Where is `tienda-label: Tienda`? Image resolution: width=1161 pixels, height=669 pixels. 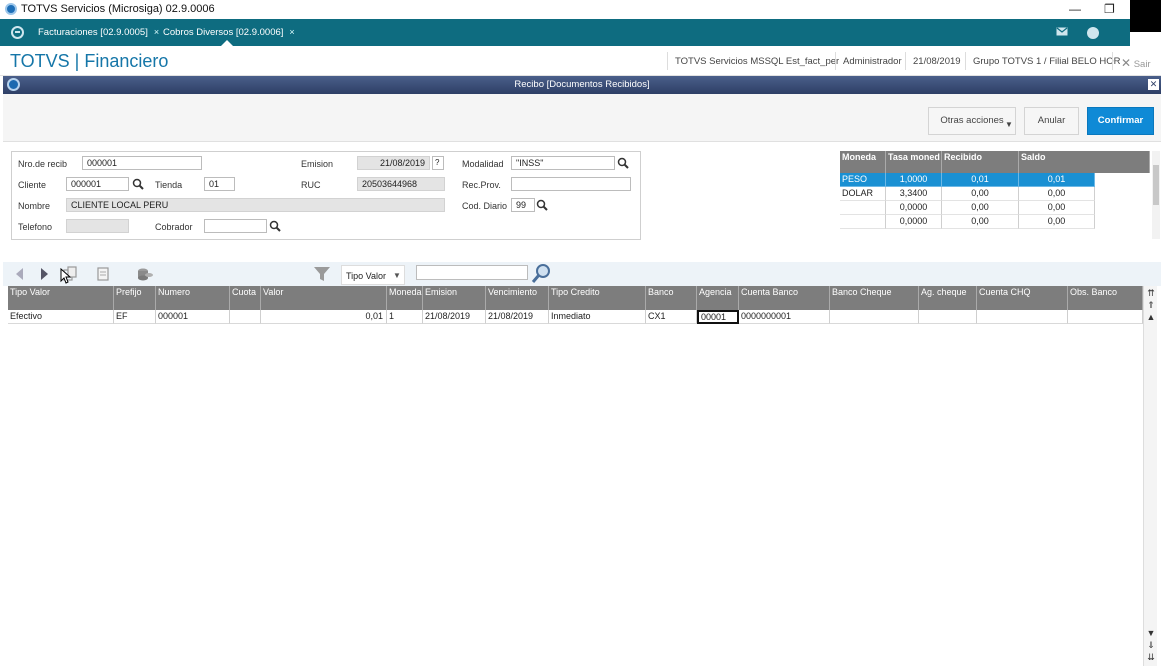
tienda-label: Tienda is located at coordinates (169, 185).